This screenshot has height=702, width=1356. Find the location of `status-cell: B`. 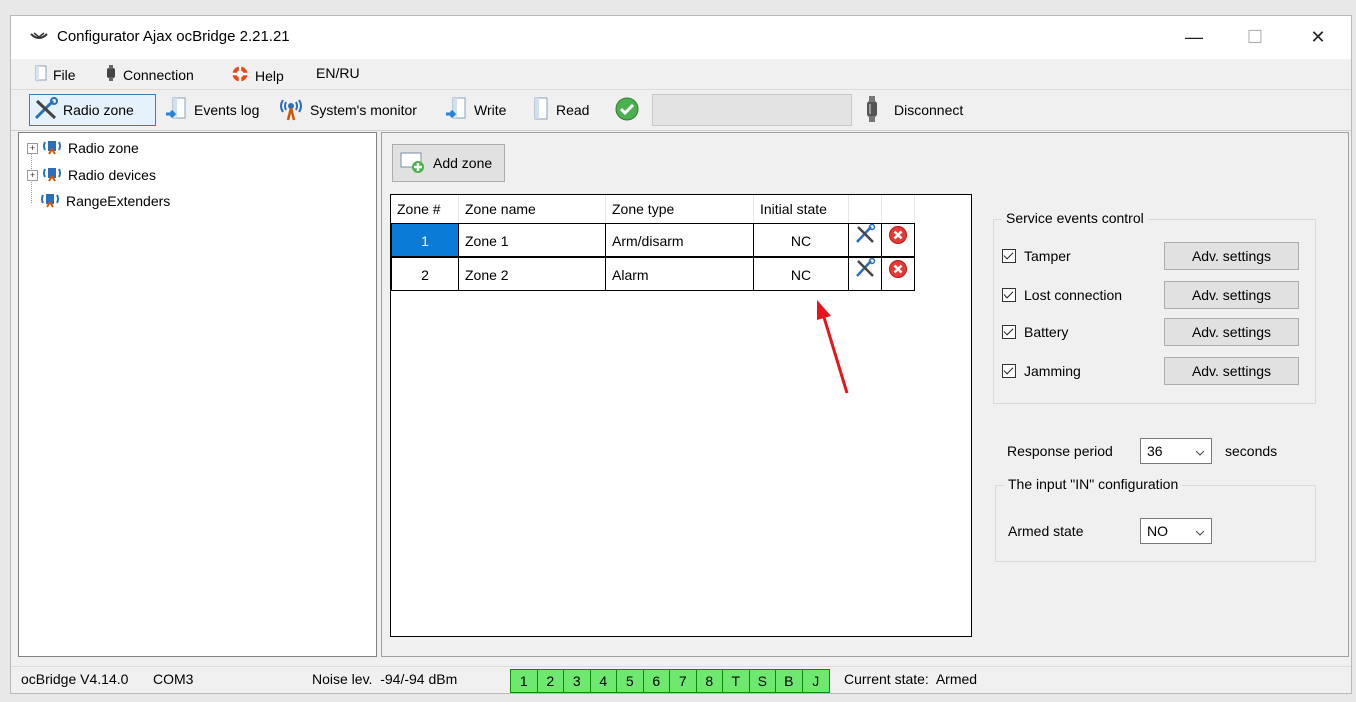

status-cell: B is located at coordinates (789, 681).